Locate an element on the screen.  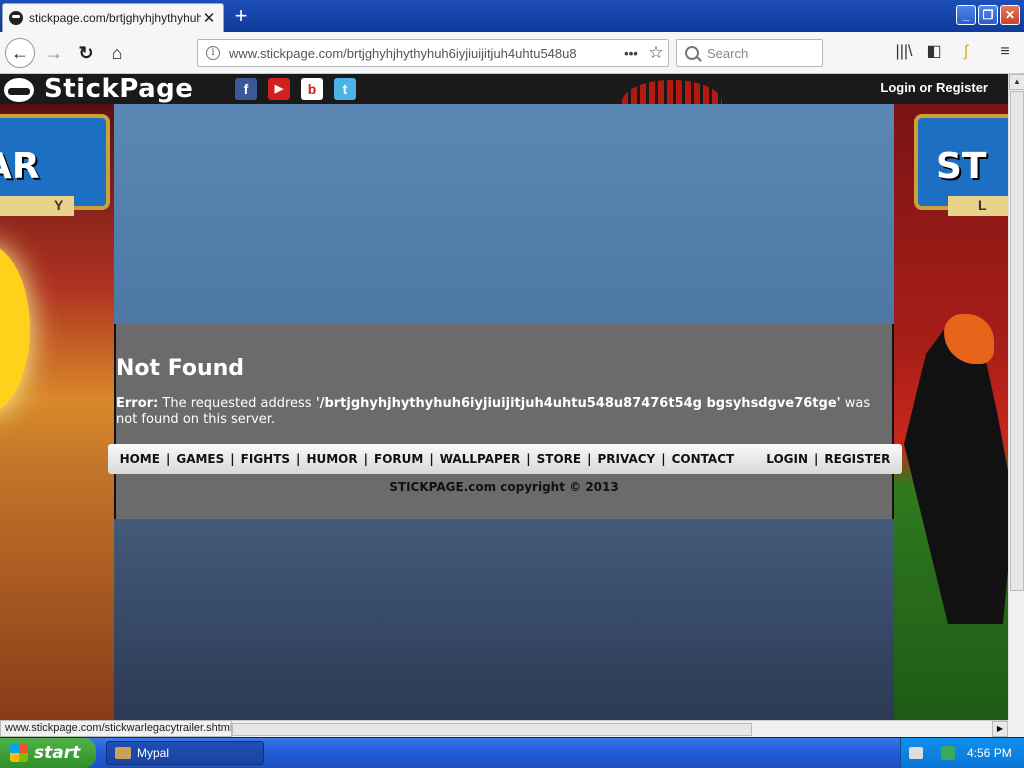
sun-art is located at coordinates (15, 329).